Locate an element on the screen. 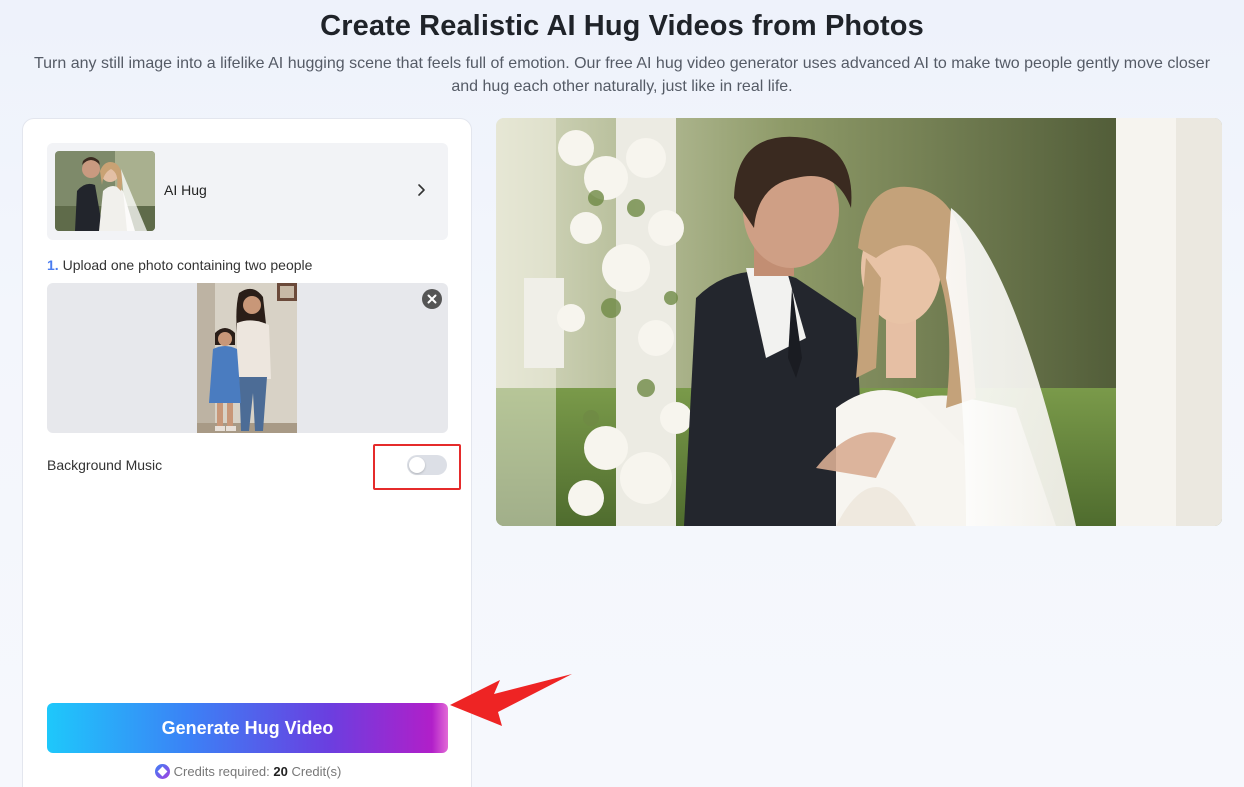 The image size is (1244, 787). template-selector: AI Hug is located at coordinates (247, 191).